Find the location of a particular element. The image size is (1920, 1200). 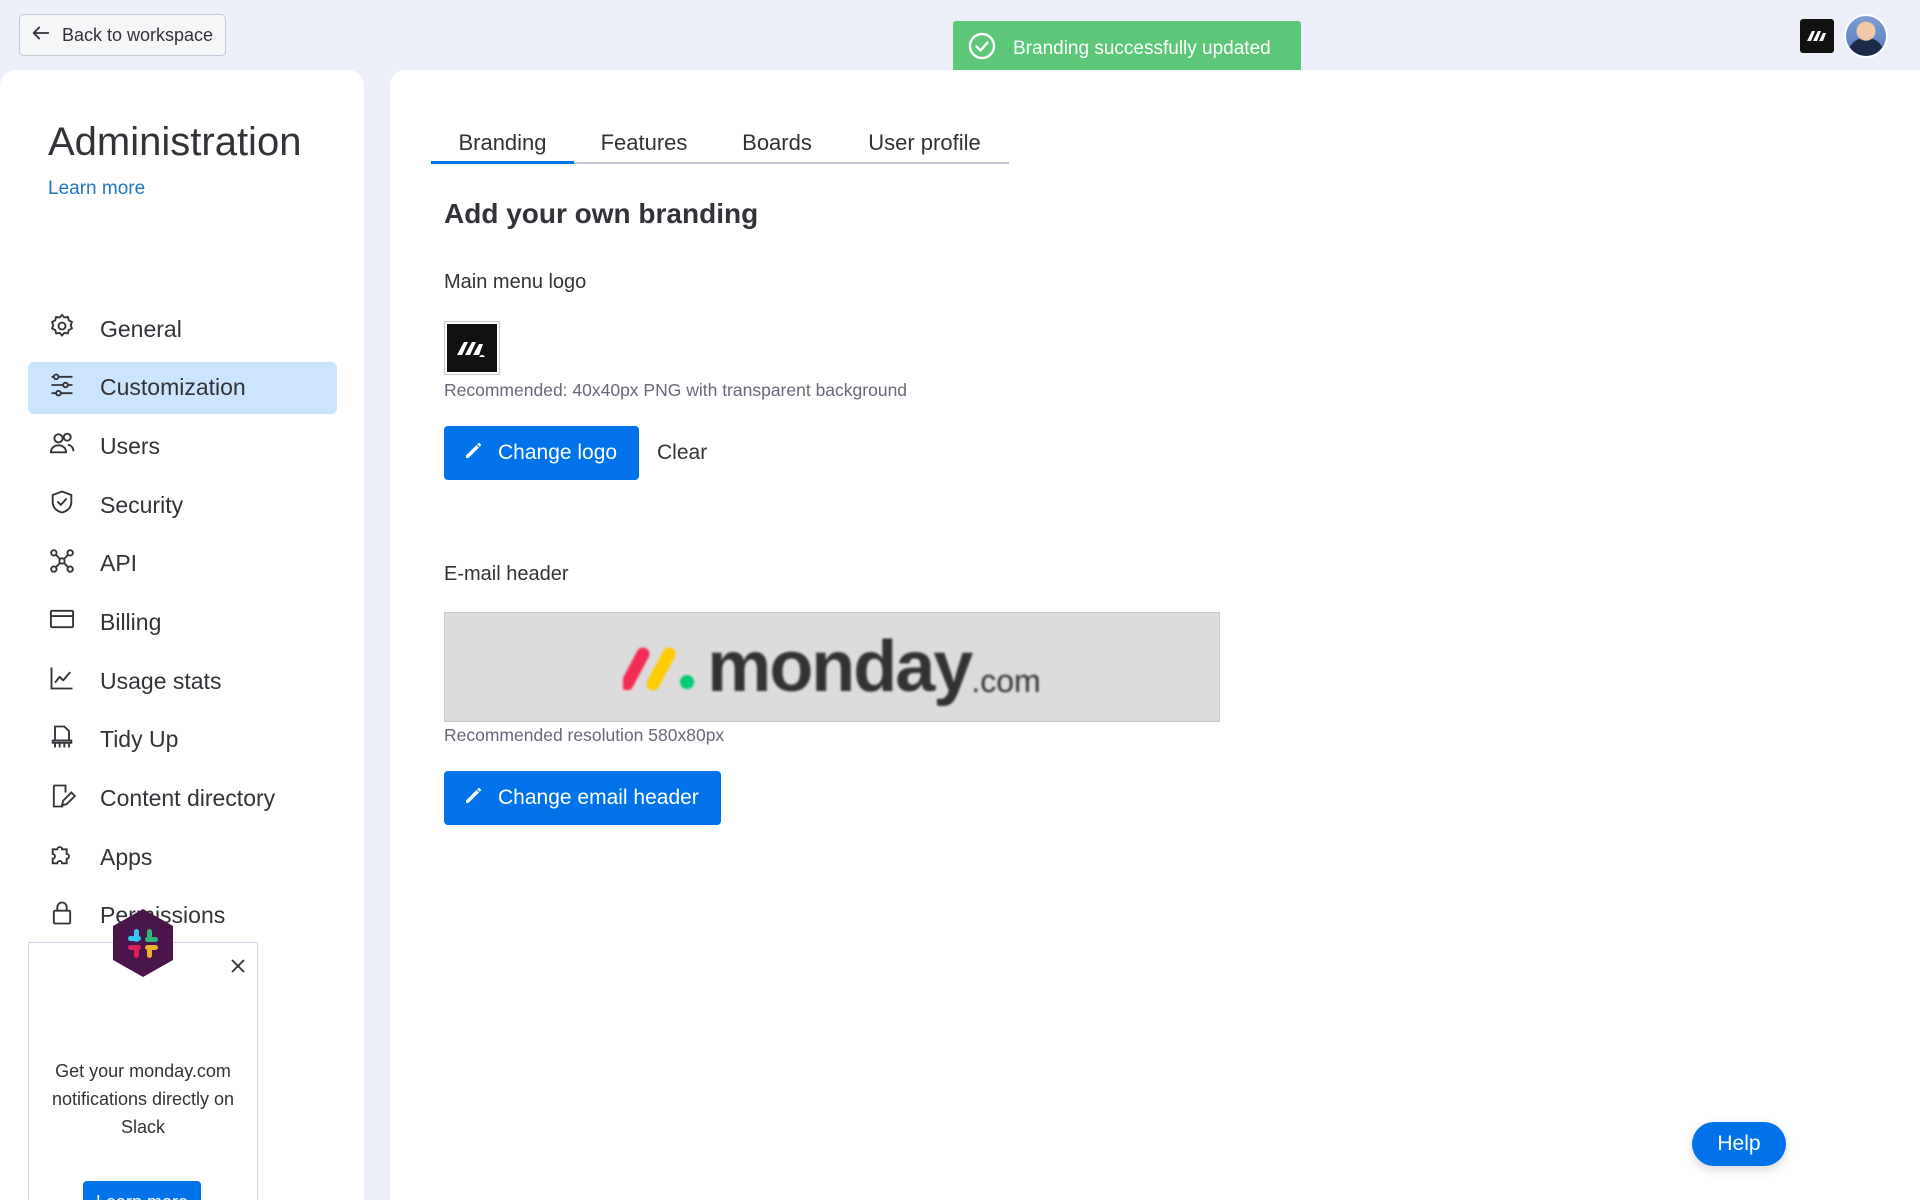

sidebar-item-tidy-up: Tidy Up is located at coordinates (182, 740).